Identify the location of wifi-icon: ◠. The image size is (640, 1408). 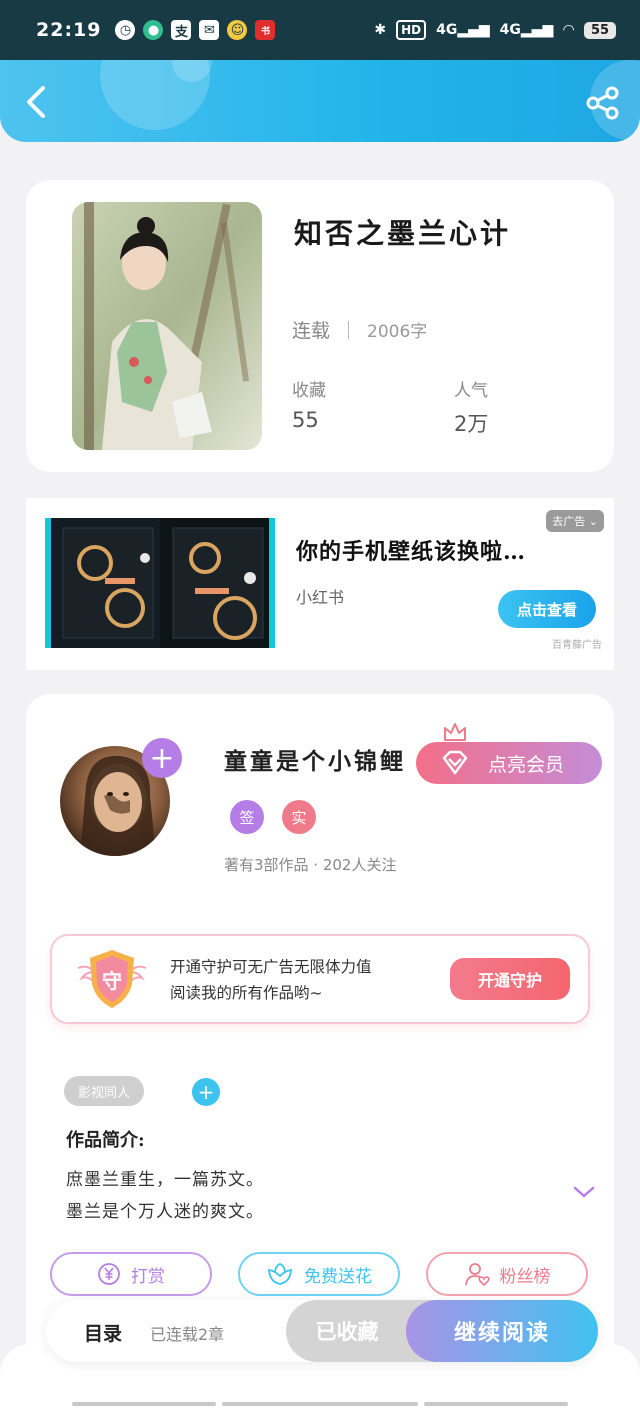
(568, 30).